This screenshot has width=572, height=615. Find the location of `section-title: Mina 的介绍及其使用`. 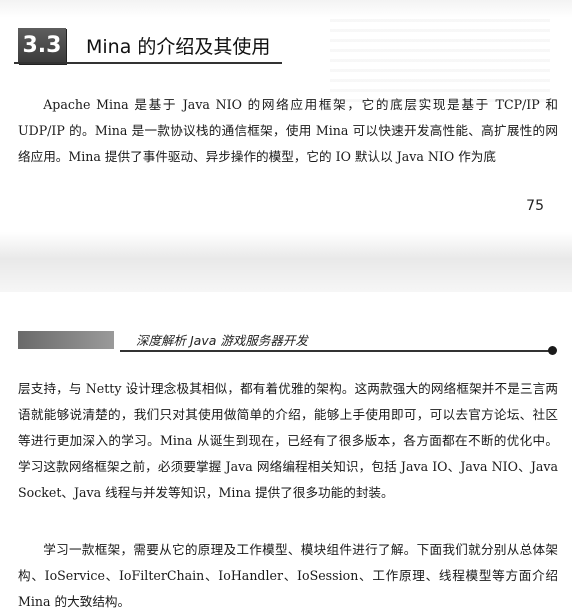

section-title: Mina 的介绍及其使用 is located at coordinates (178, 47).